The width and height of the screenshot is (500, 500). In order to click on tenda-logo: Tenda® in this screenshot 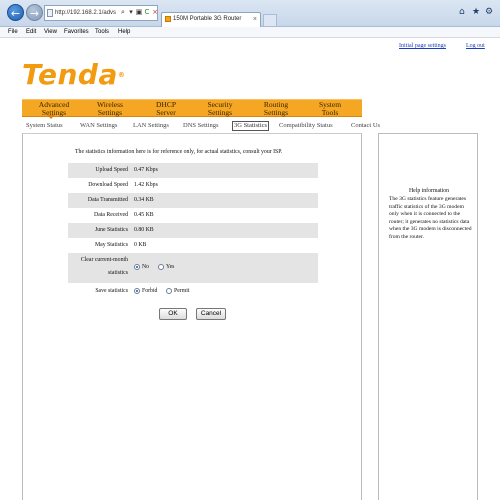, I will do `click(73, 75)`.